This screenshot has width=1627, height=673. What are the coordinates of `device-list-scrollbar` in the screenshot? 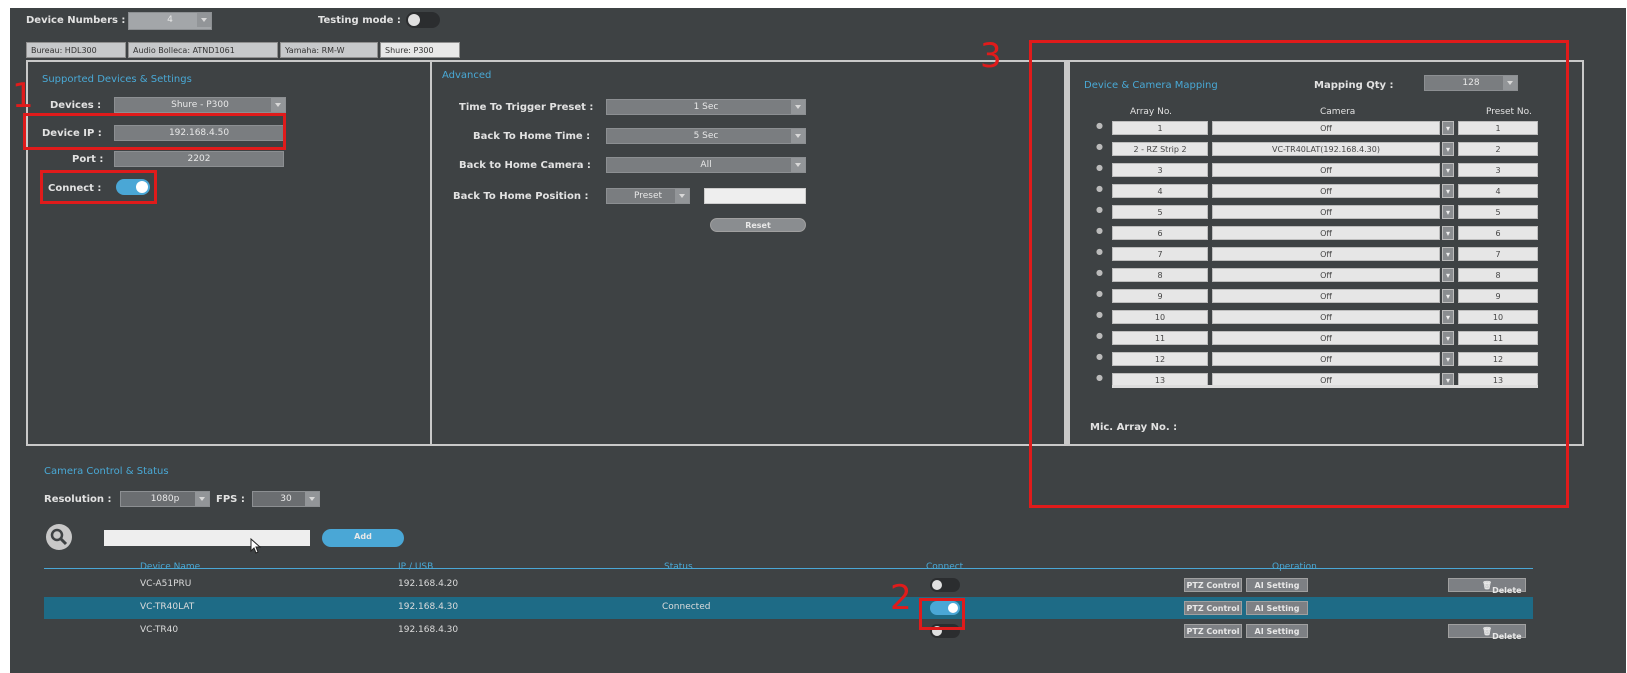 It's located at (1539, 614).